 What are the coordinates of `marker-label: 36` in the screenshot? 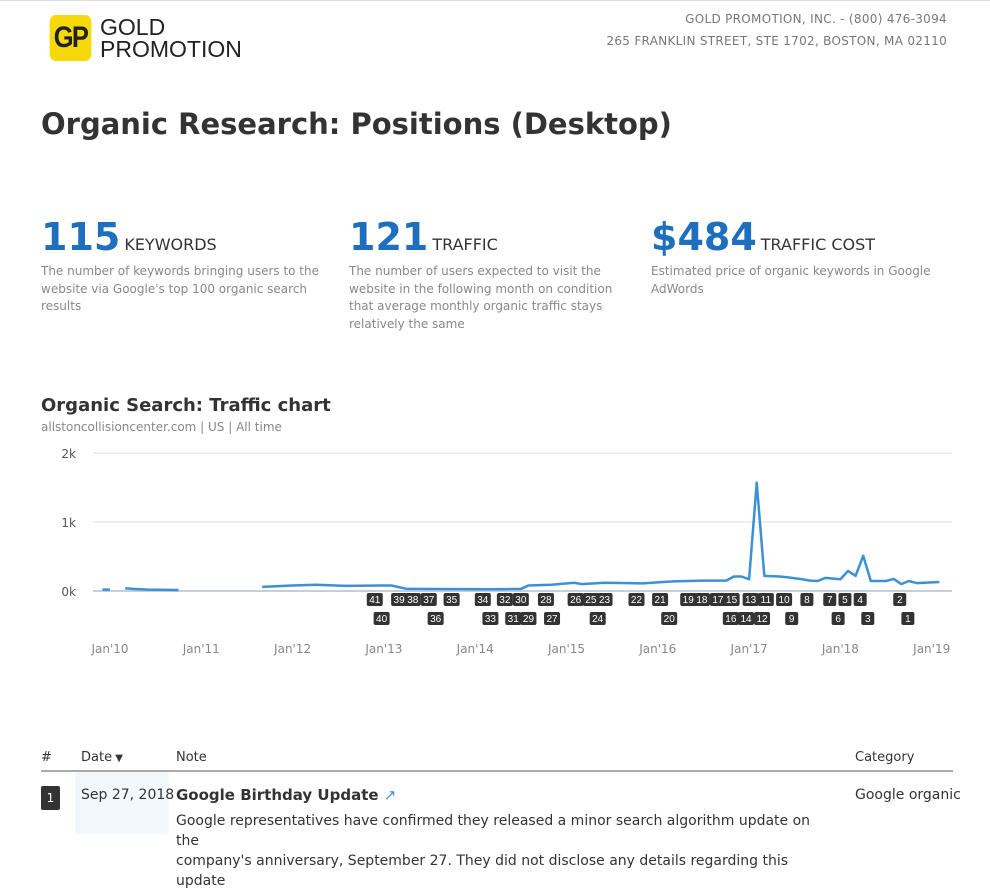 It's located at (436, 619).